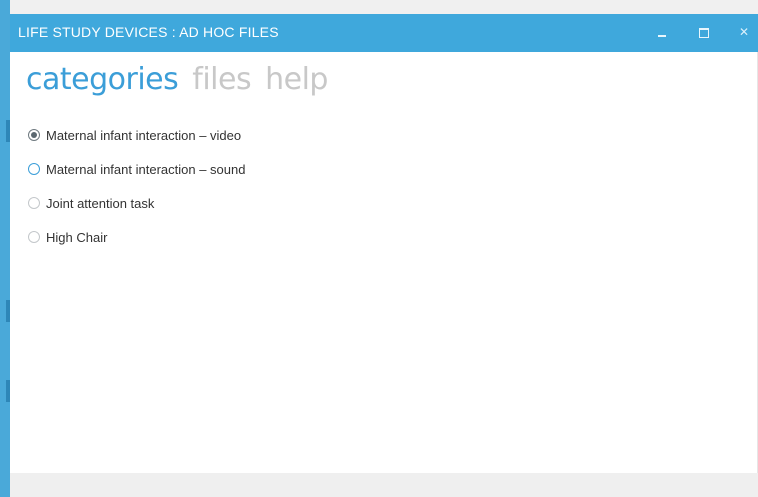  I want to click on close-icon: ✕, so click(744, 32).